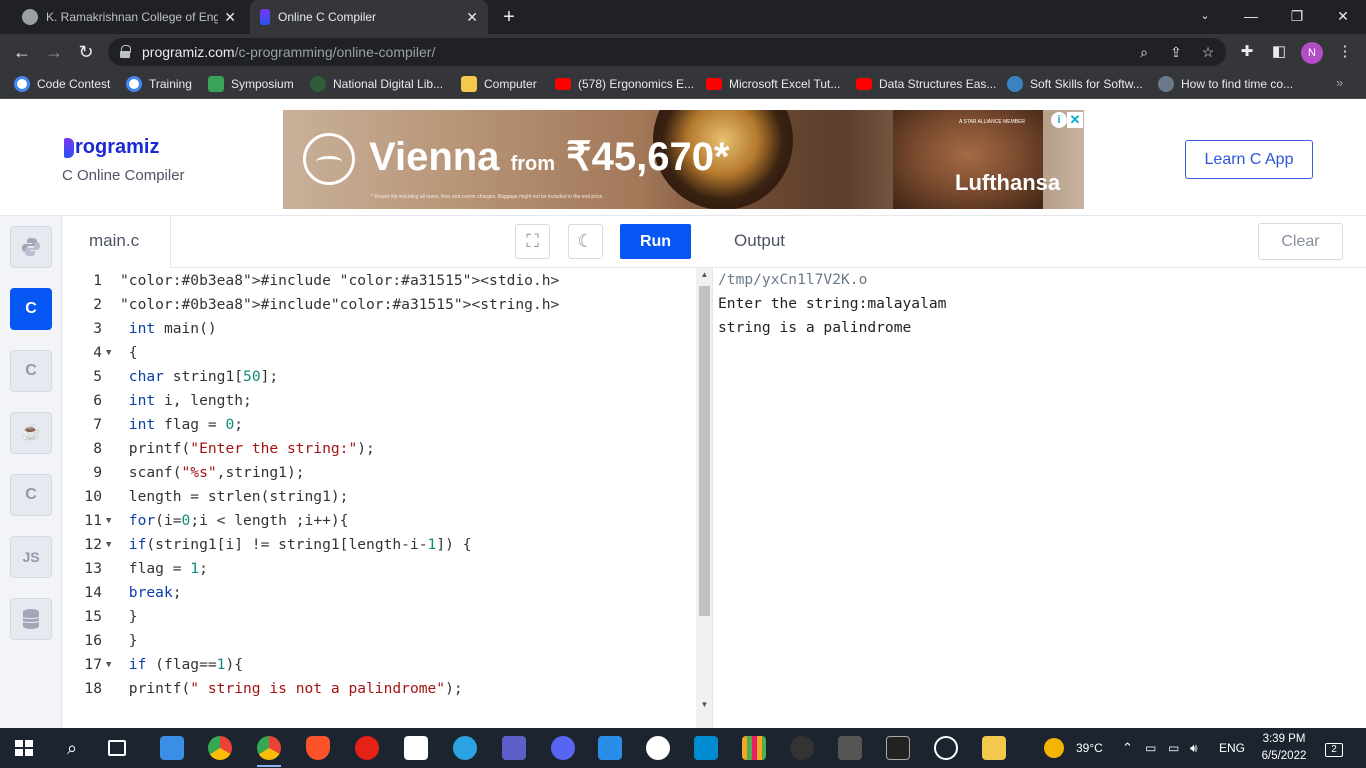  Describe the element at coordinates (31, 495) in the screenshot. I see `csharp-language-icon: C` at that location.